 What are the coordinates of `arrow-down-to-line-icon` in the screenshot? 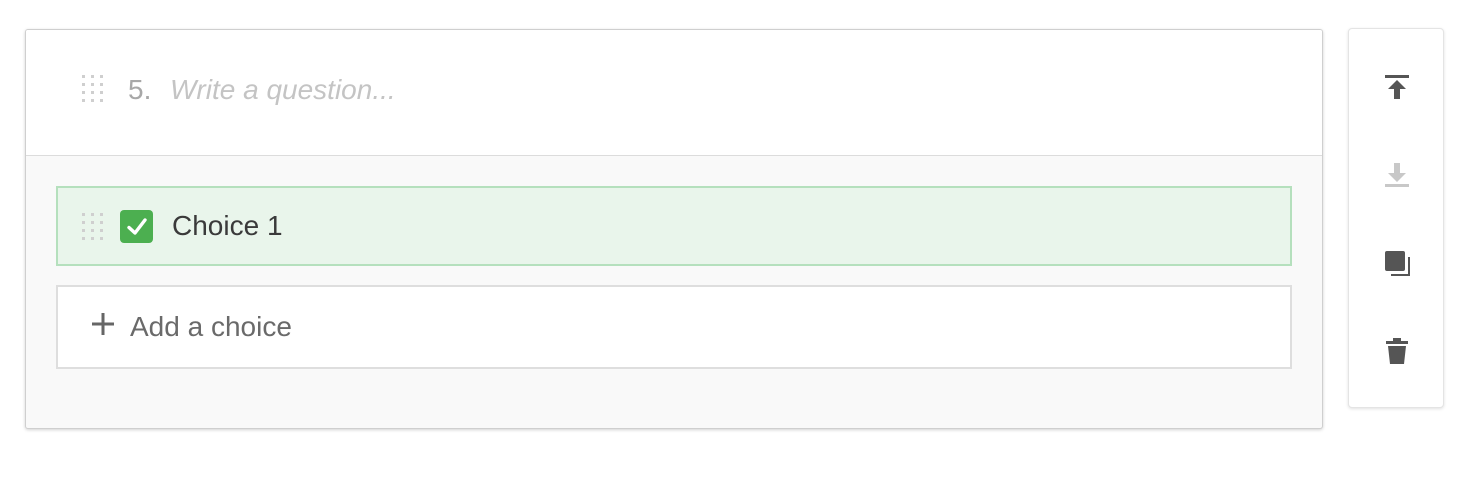 It's located at (1397, 175).